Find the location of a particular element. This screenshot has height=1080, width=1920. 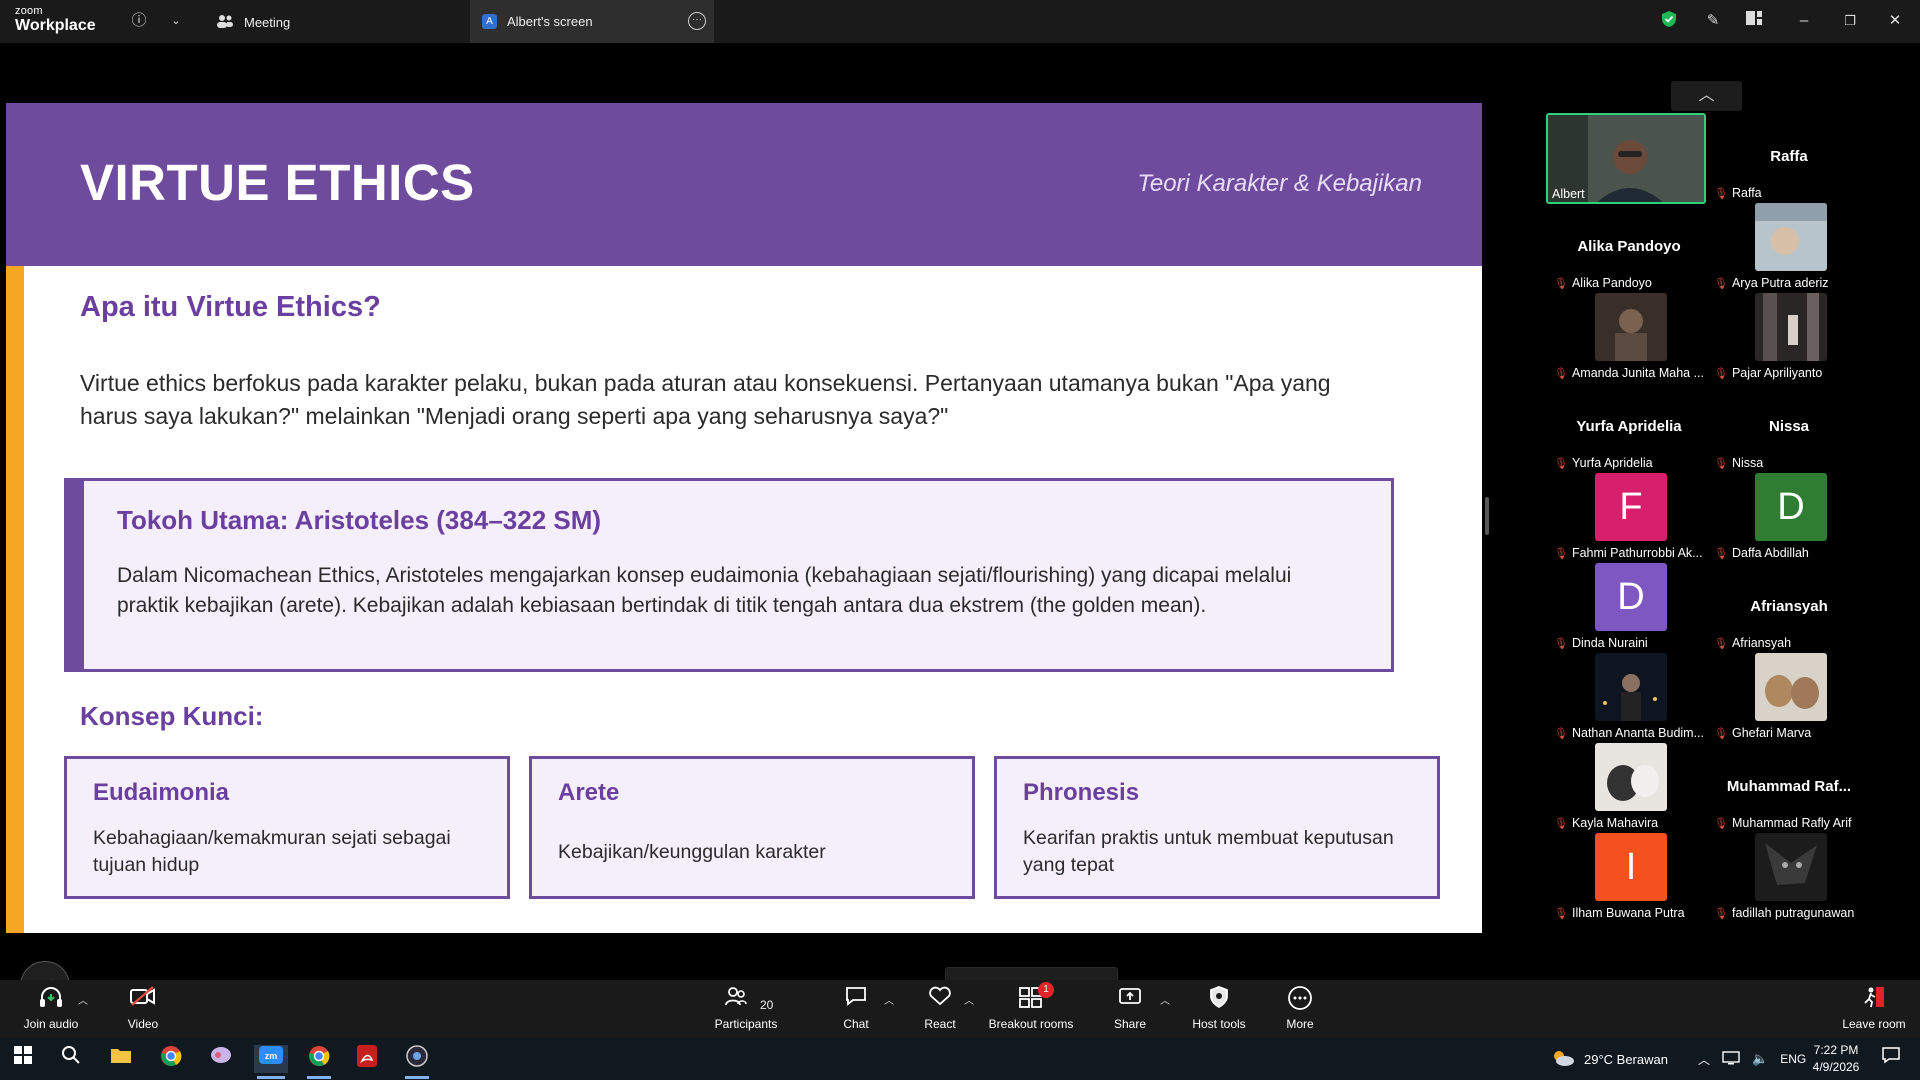

participant-name: Albert is located at coordinates (1568, 194).